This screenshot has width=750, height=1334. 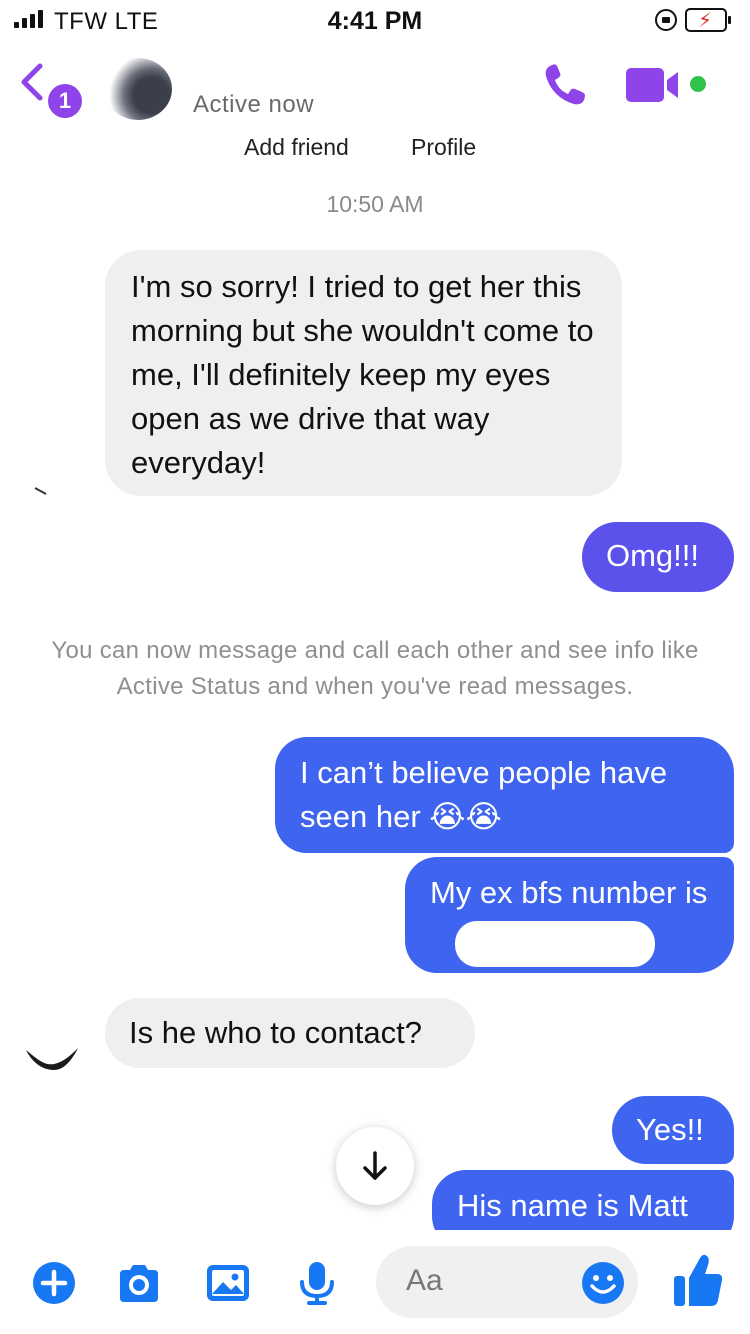 I want to click on status-bar: TFW LTE 4:41 PM ⚡, so click(x=375, y=20).